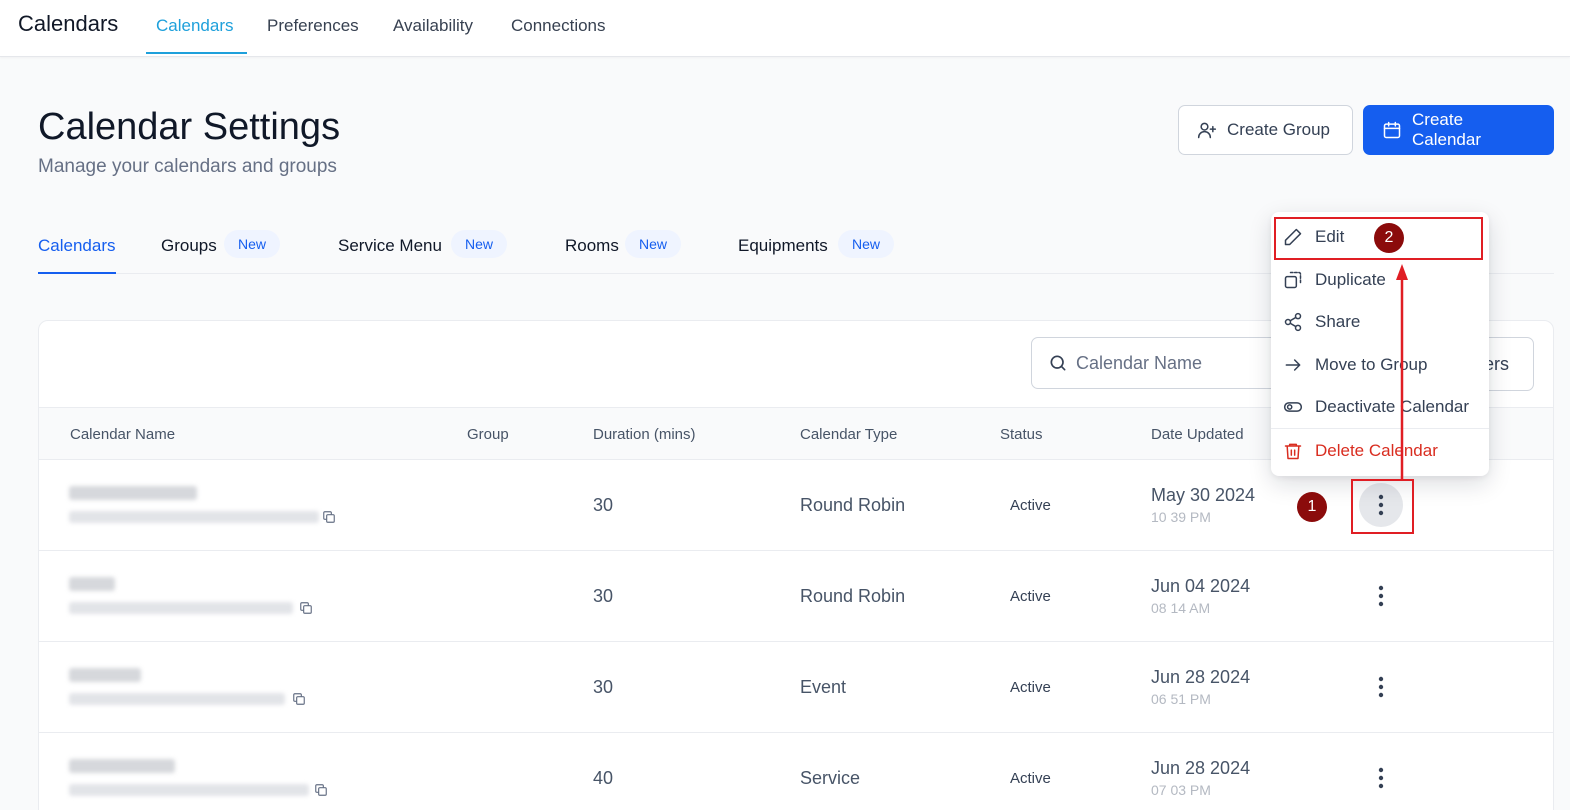 This screenshot has height=810, width=1570. I want to click on share-icon, so click(1293, 322).